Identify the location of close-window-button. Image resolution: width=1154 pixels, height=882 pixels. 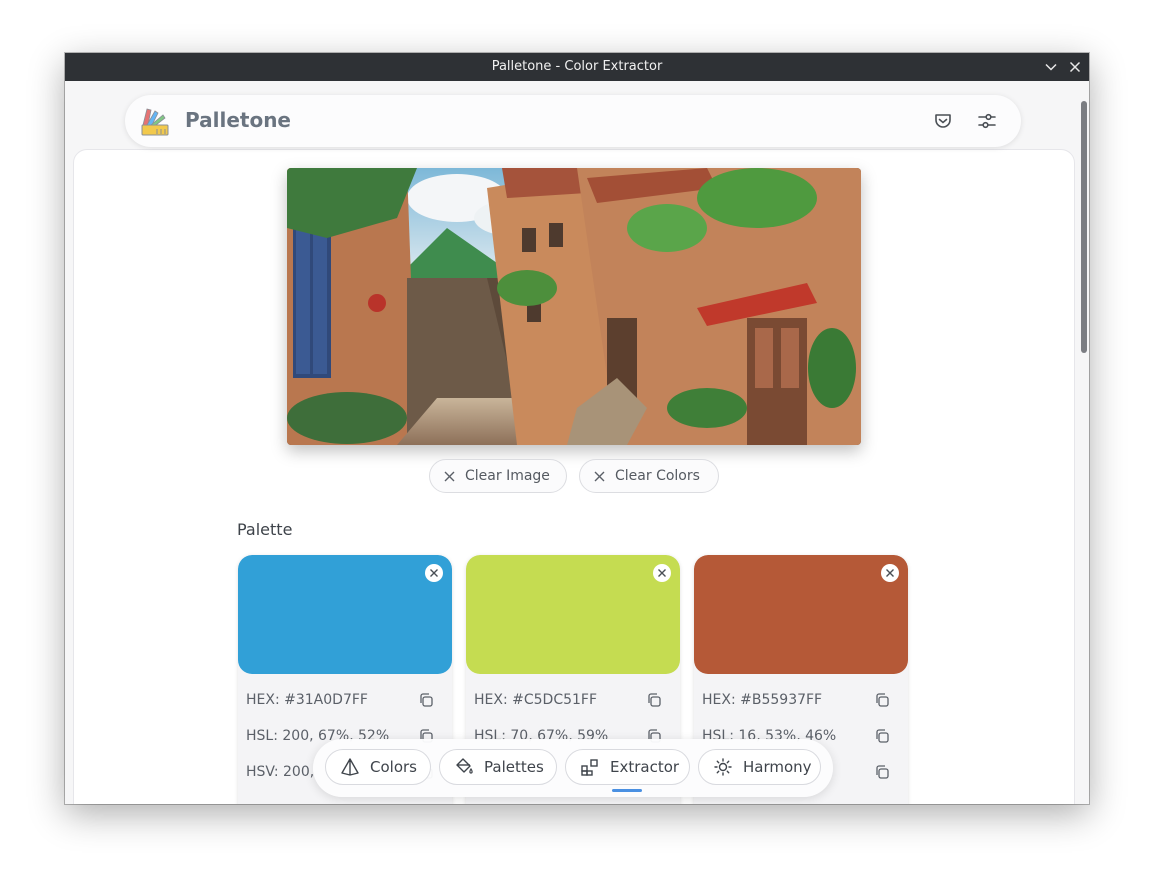
(1075, 67).